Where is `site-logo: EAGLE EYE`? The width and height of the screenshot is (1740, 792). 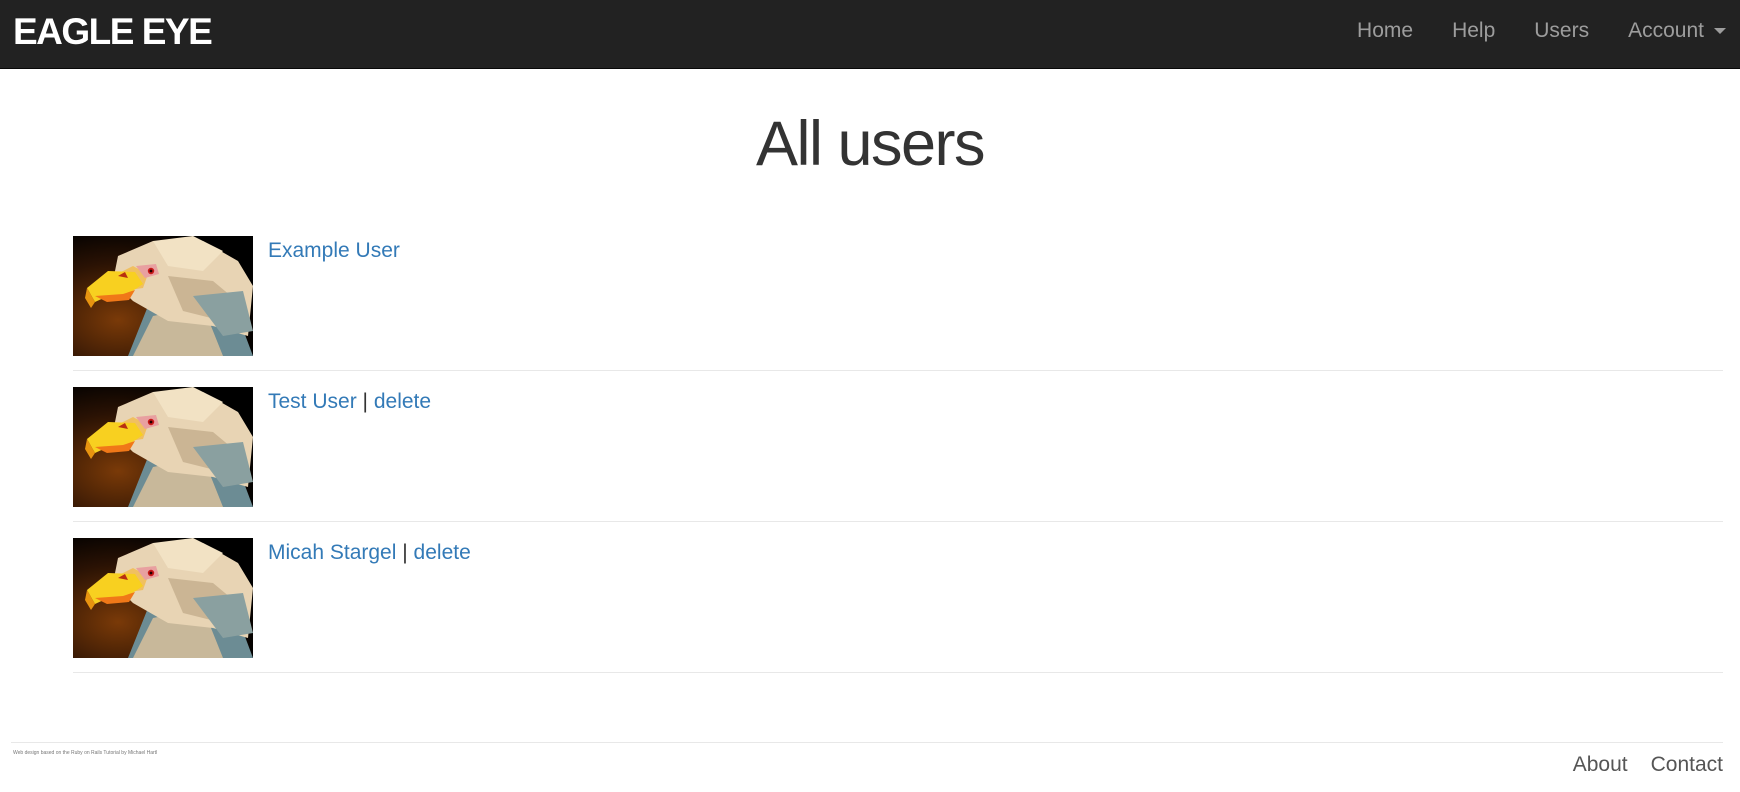
site-logo: EAGLE EYE is located at coordinates (113, 32).